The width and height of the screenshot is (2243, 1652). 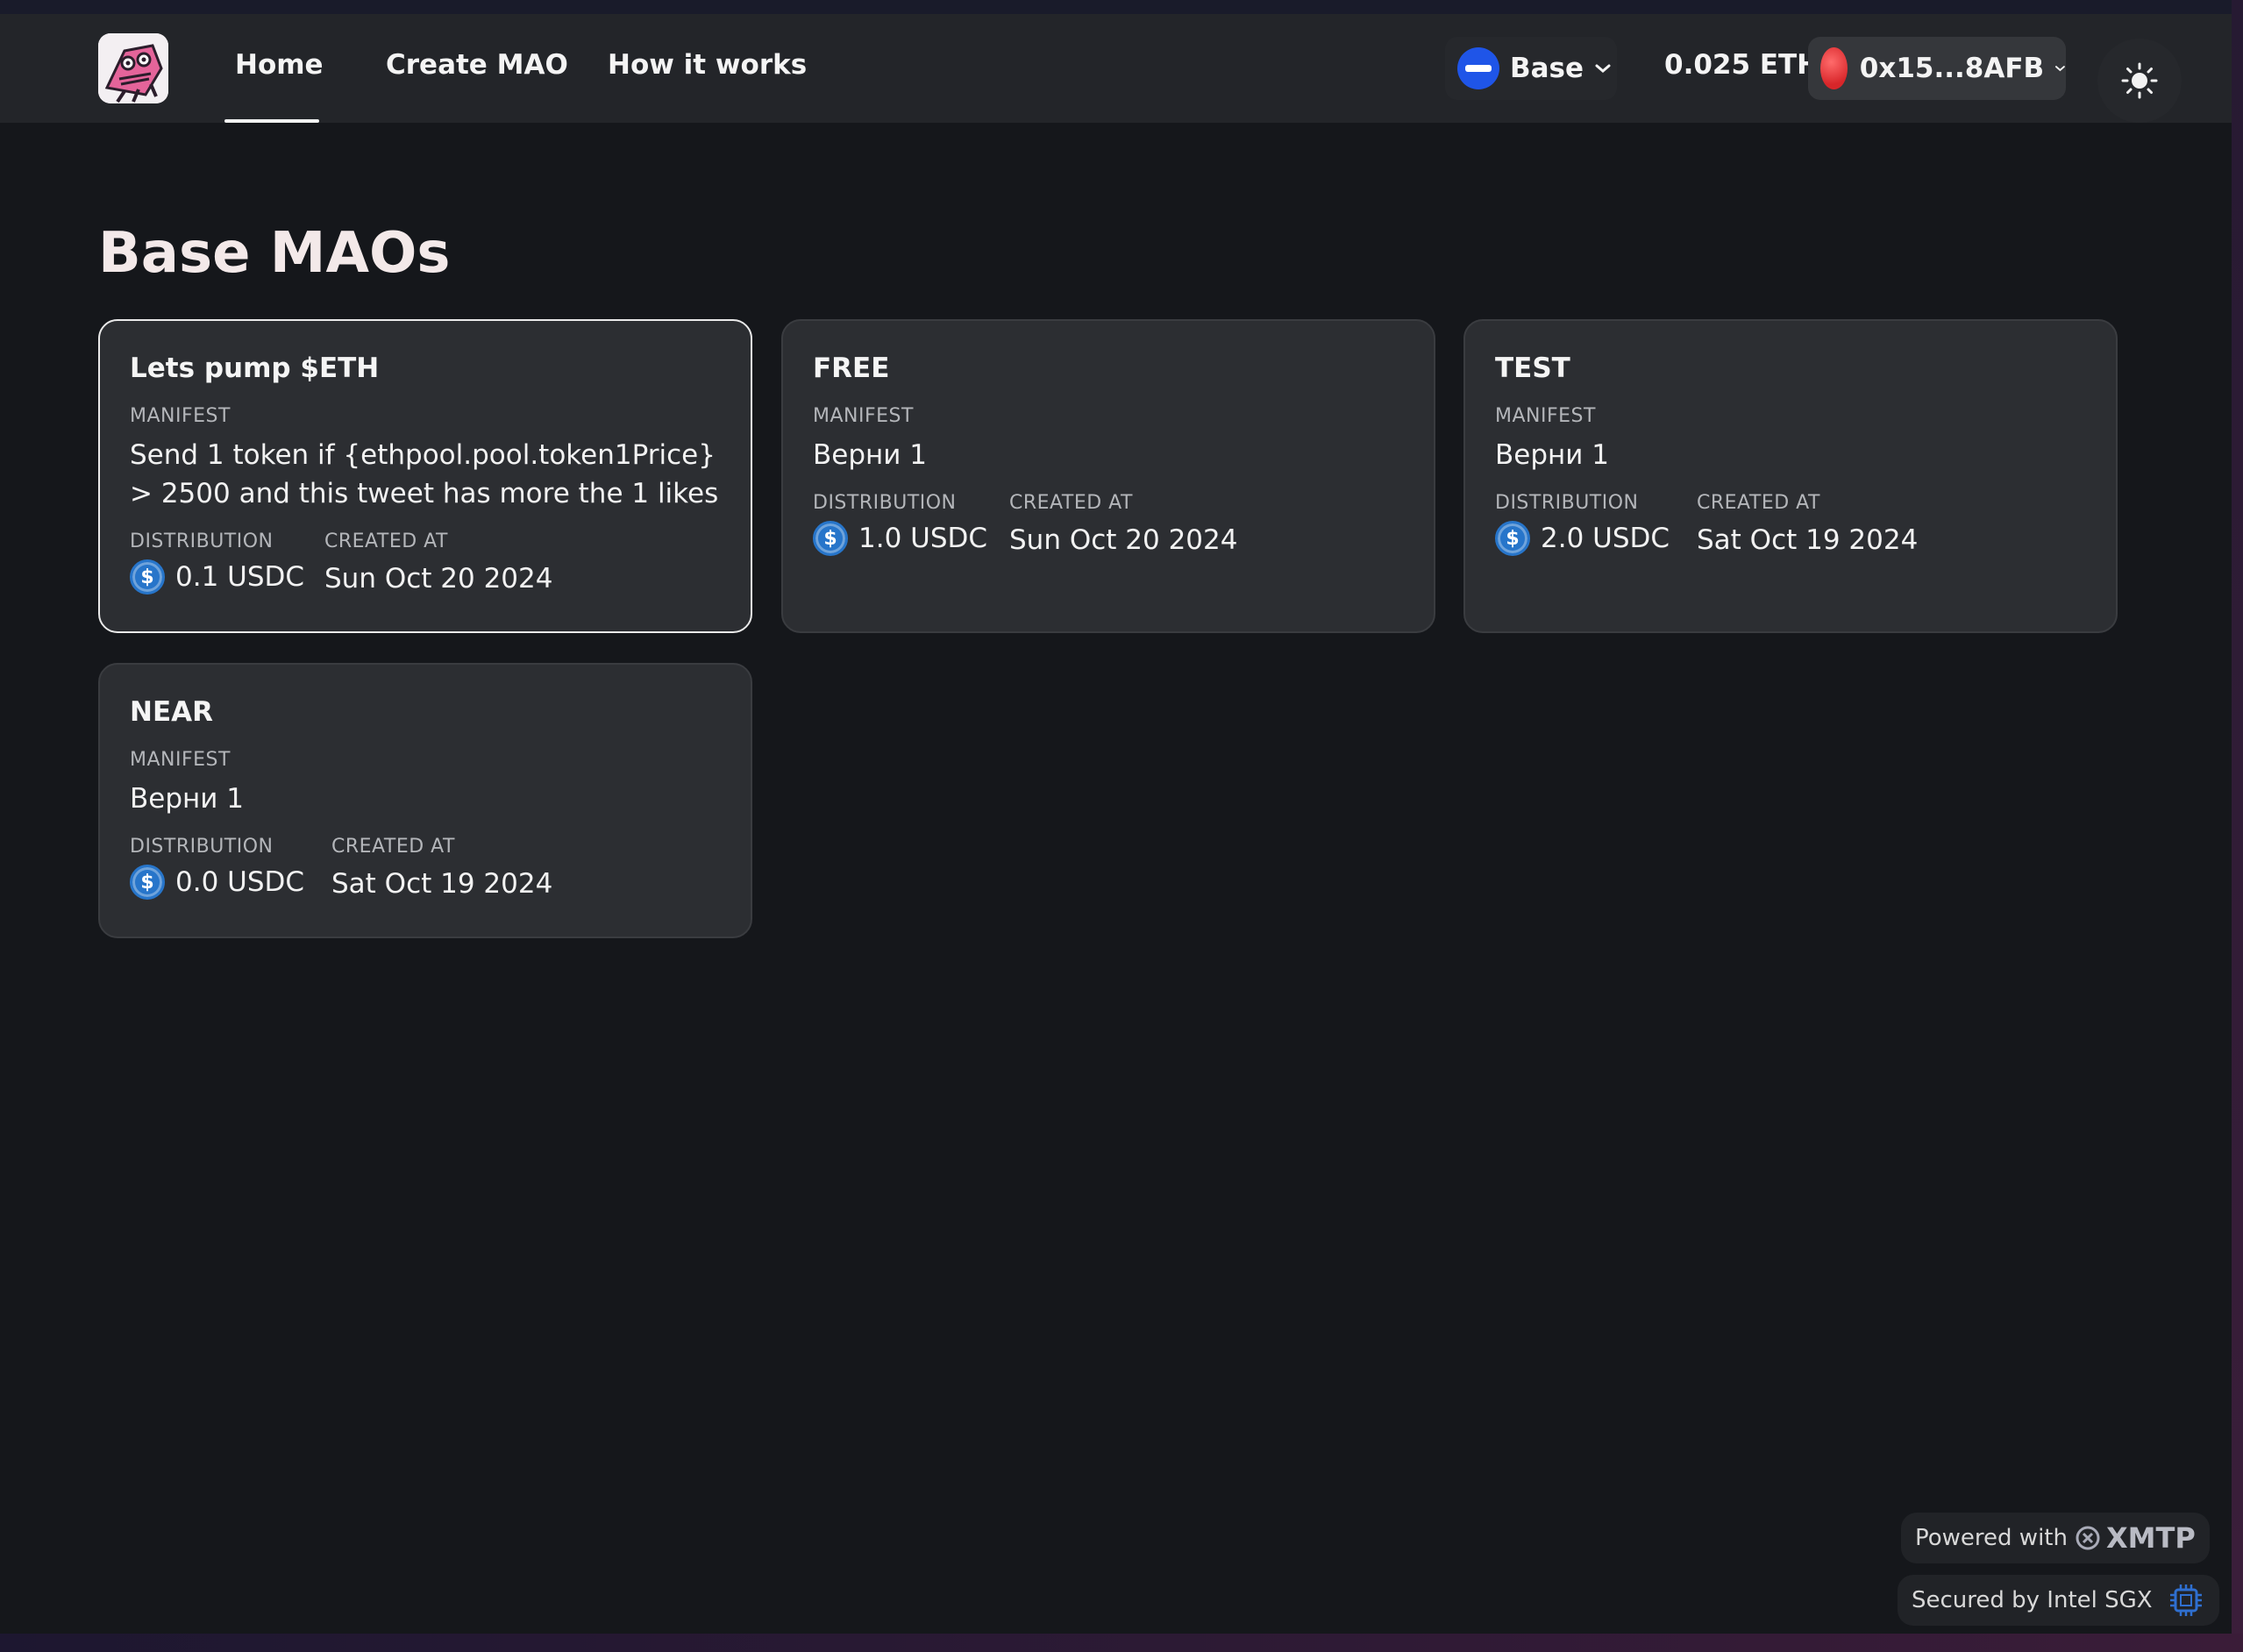 What do you see at coordinates (240, 882) in the screenshot?
I see `distribution-value: 0.0 USDC` at bounding box center [240, 882].